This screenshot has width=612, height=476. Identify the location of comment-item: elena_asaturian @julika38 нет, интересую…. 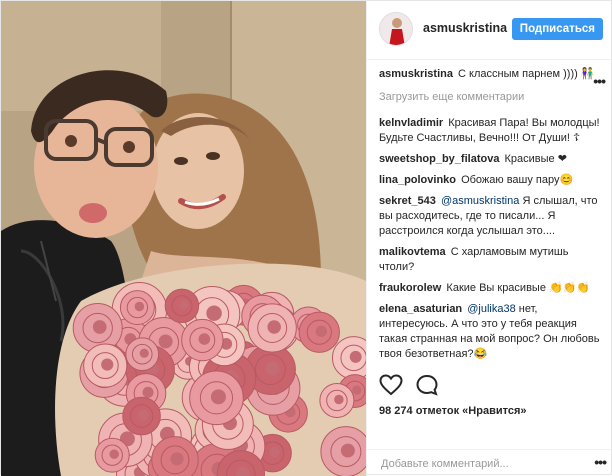
(490, 332).